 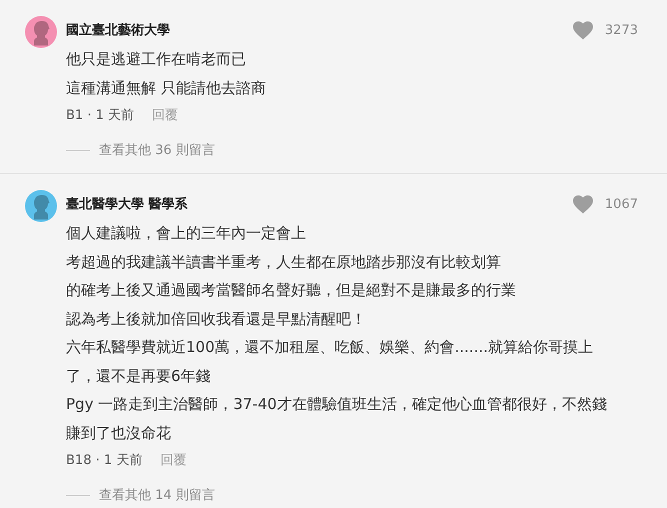 What do you see at coordinates (139, 376) in the screenshot?
I see `comment-text: 了，還不是再要6年錢` at bounding box center [139, 376].